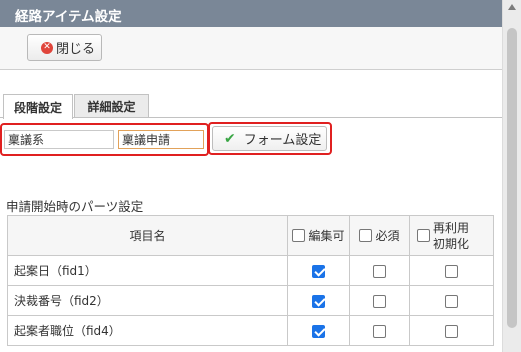 The height and width of the screenshot is (352, 521). I want to click on header-reuse: 再利用 初期化, so click(451, 235).